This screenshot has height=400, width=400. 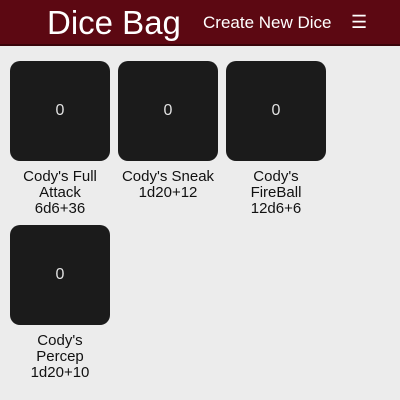 What do you see at coordinates (276, 184) in the screenshot?
I see `dice-name: Cody's FireBall` at bounding box center [276, 184].